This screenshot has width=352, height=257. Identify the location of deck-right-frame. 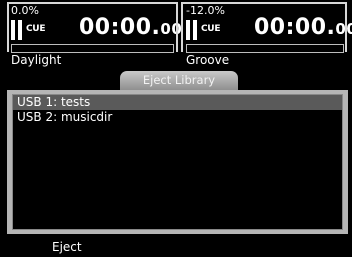
(264, 27).